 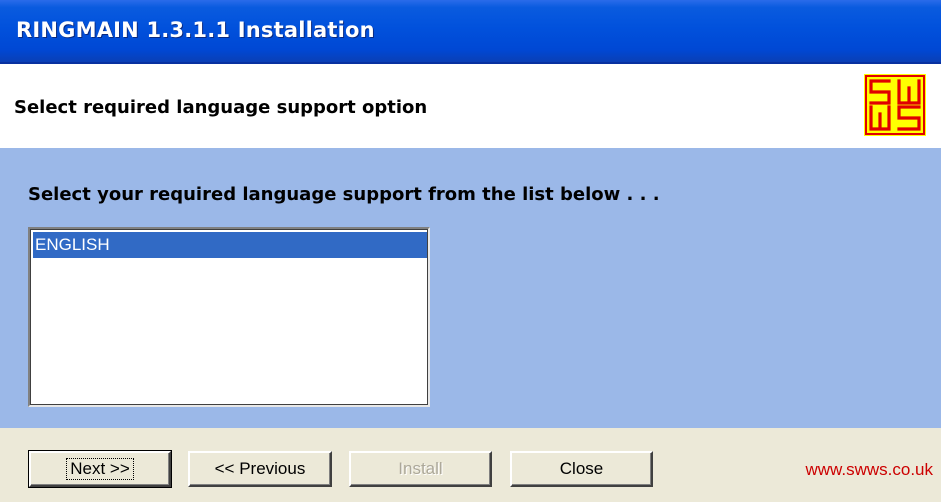 What do you see at coordinates (260, 469) in the screenshot?
I see `previous-button: << Previous` at bounding box center [260, 469].